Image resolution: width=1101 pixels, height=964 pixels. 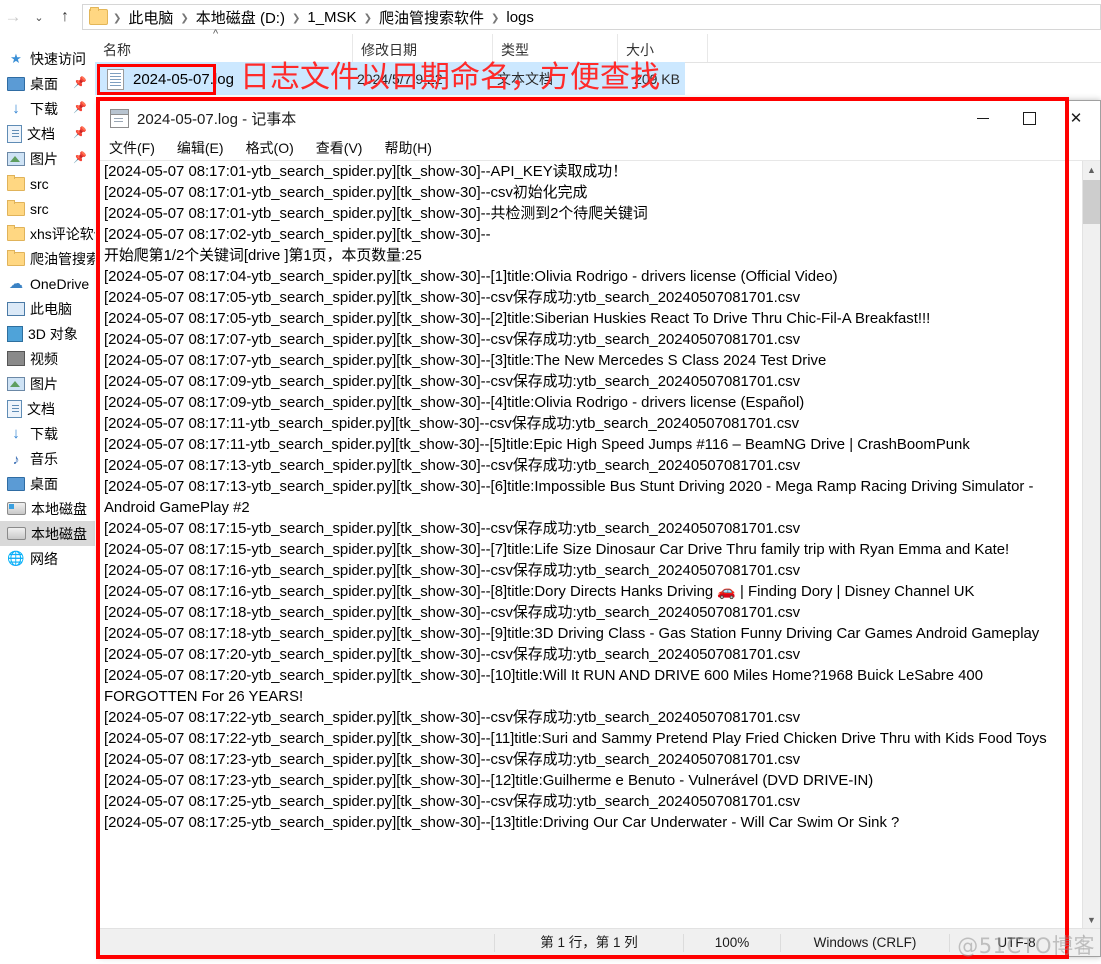 What do you see at coordinates (205, 148) in the screenshot?
I see `menu-item-1: 编辑(E)` at bounding box center [205, 148].